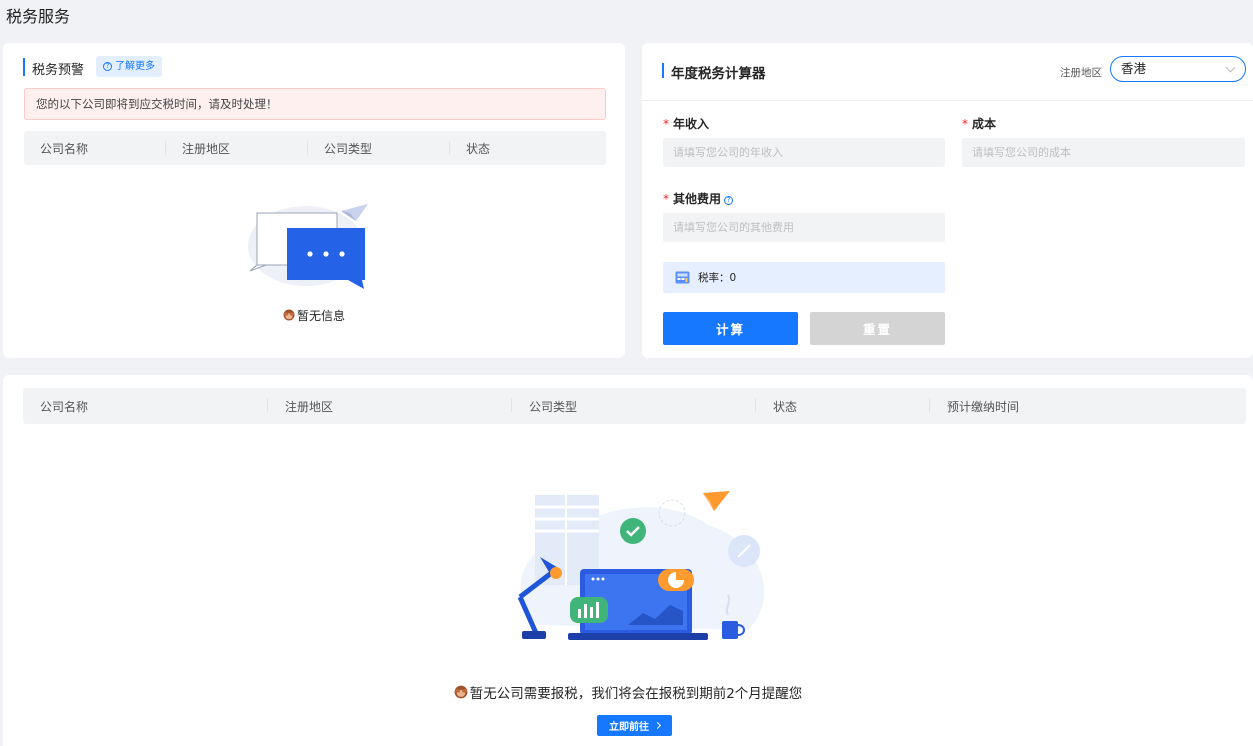 The height and width of the screenshot is (746, 1253). I want to click on income-label: * 年收入, so click(686, 124).